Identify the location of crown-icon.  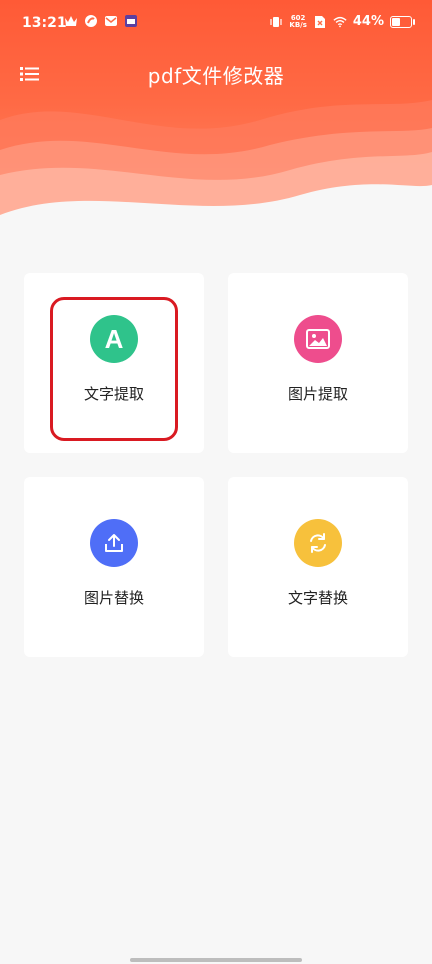
(71, 21).